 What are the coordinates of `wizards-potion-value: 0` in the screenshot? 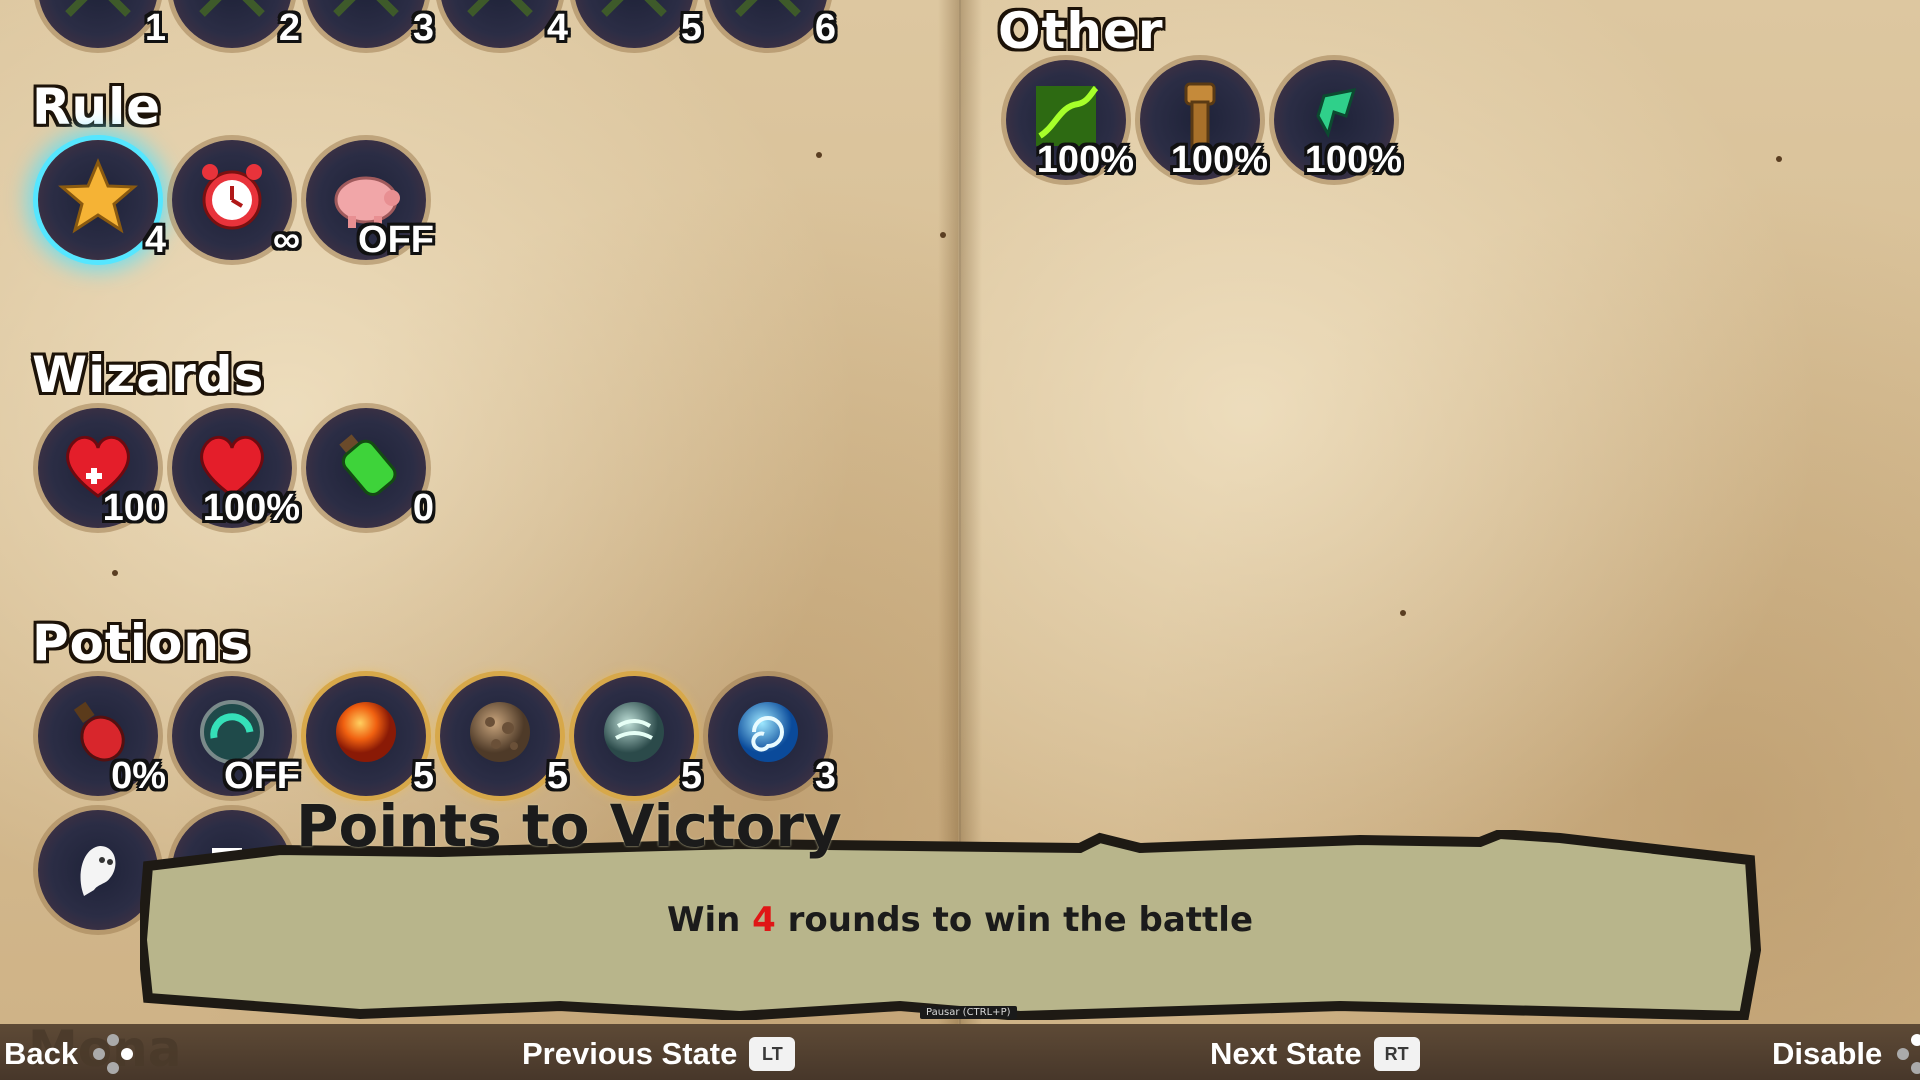 It's located at (423, 508).